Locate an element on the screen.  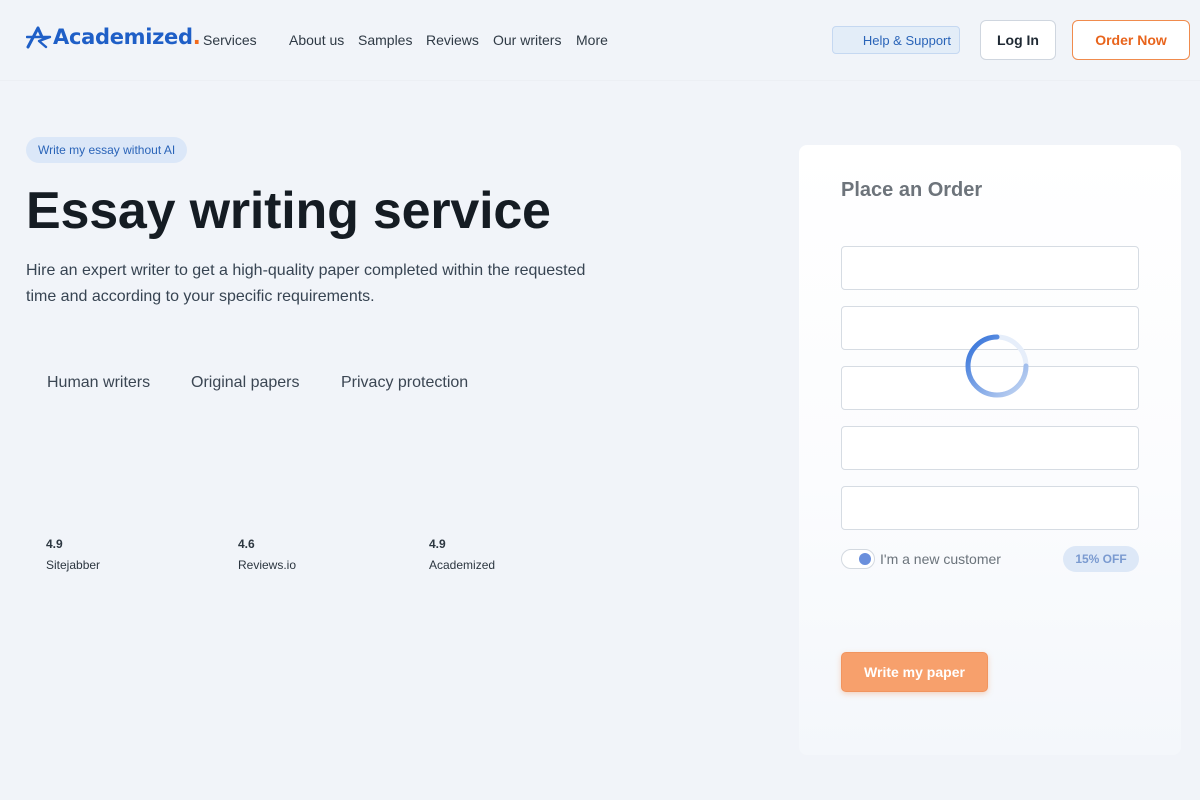
nav-more: More is located at coordinates (592, 40).